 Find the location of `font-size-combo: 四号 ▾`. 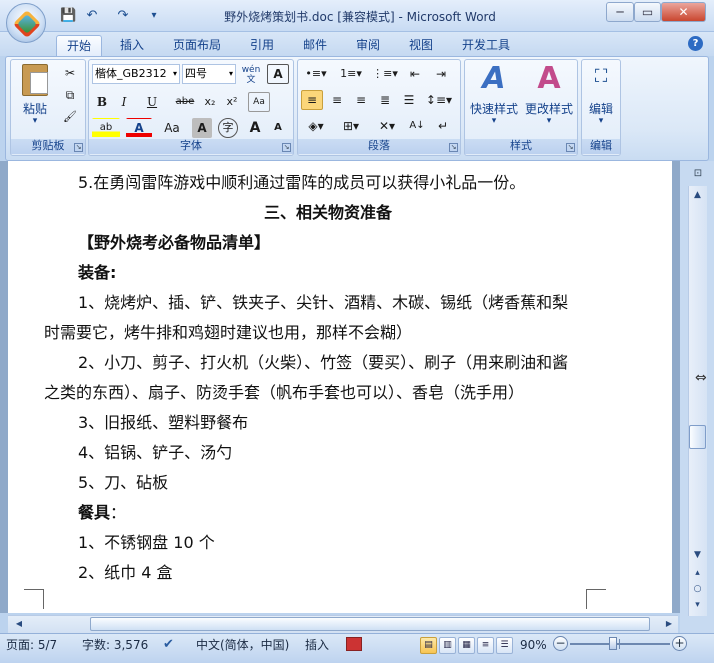

font-size-combo: 四号 ▾ is located at coordinates (209, 74).